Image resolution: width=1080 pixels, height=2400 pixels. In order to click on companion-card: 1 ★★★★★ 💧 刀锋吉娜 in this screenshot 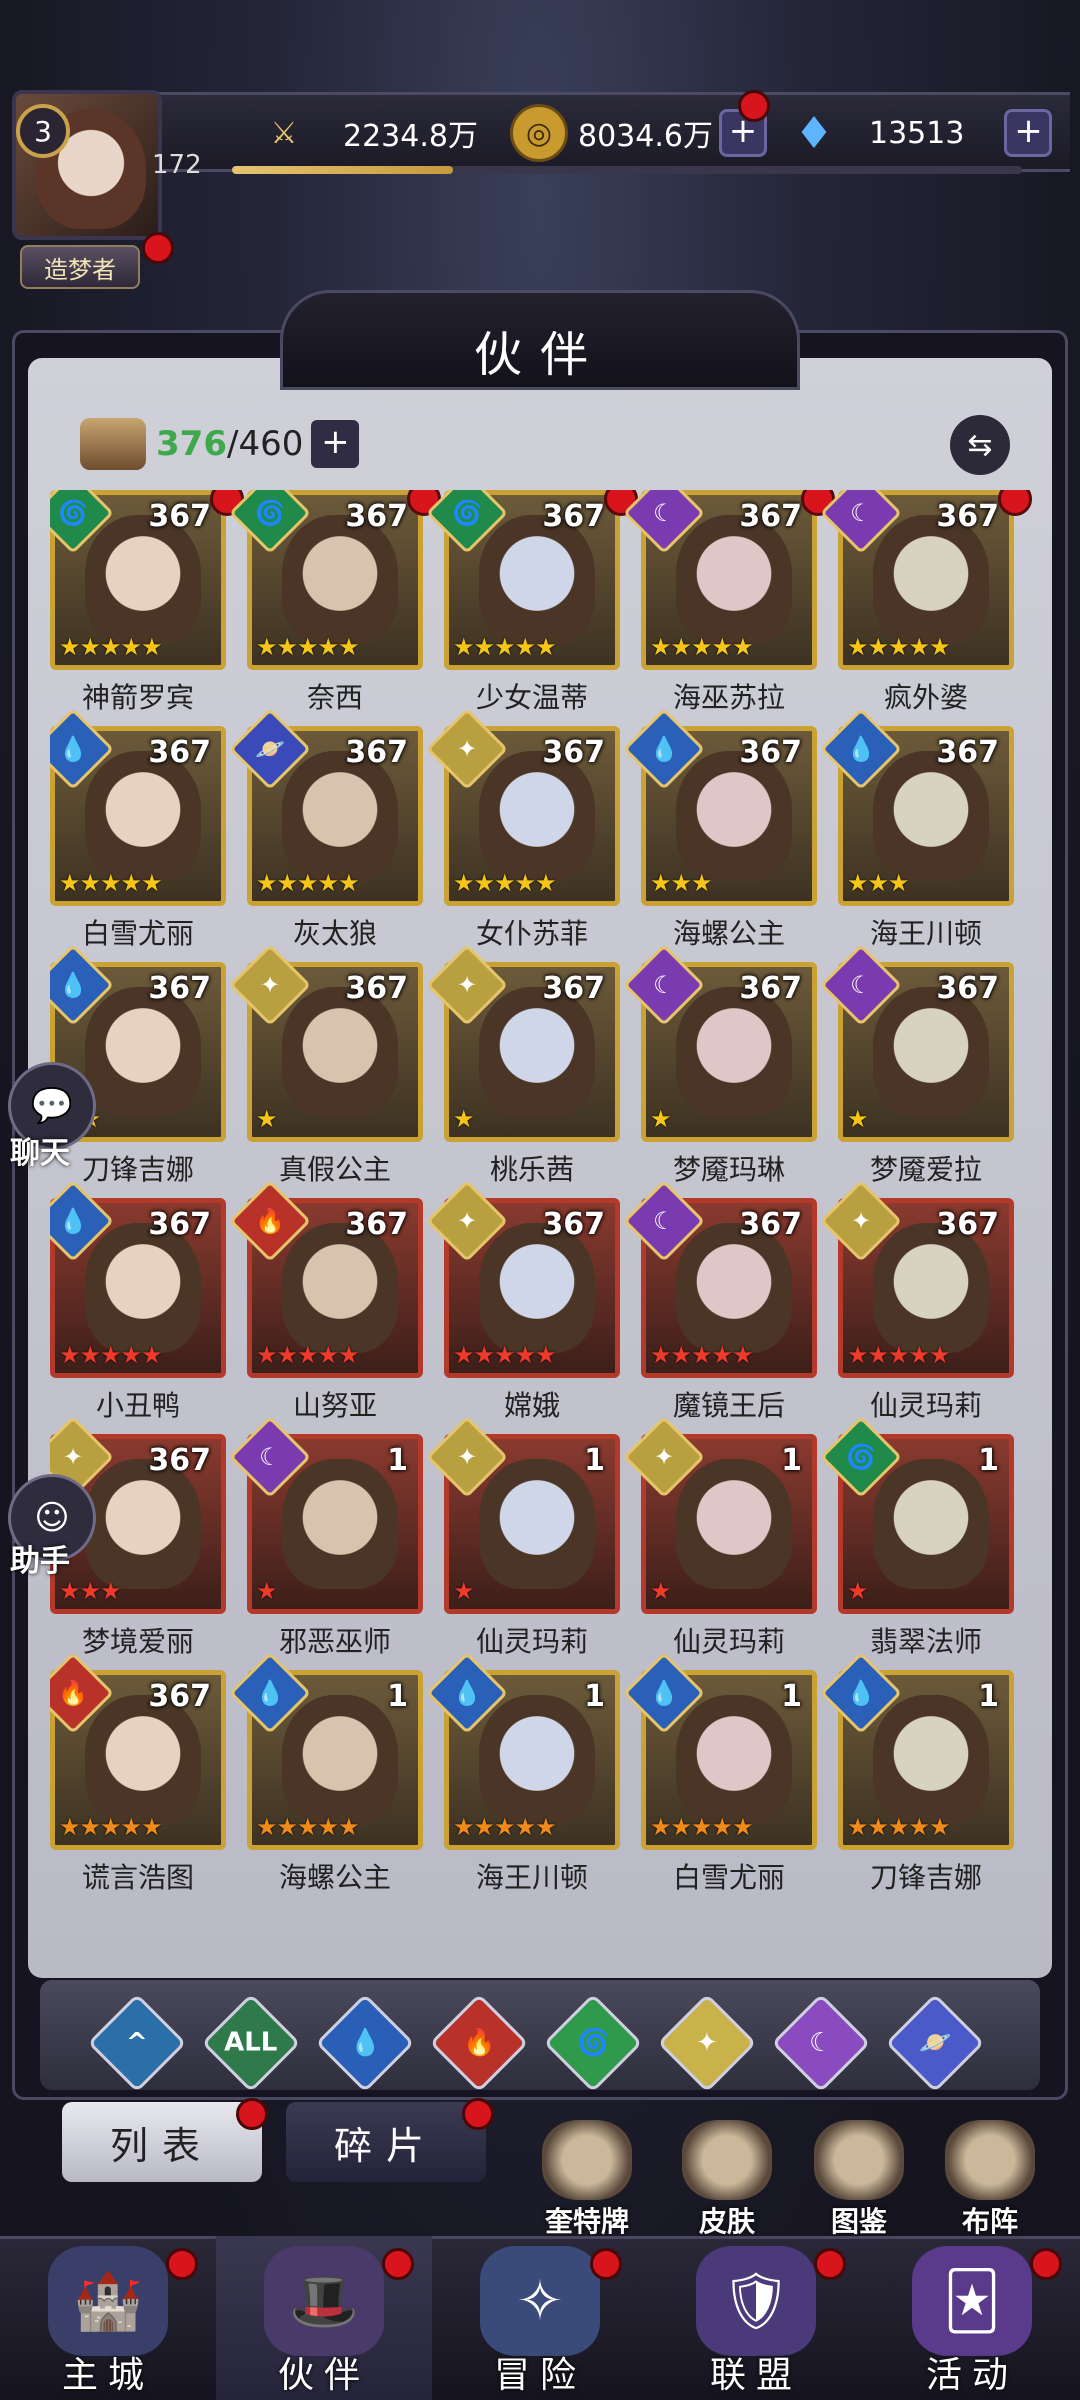, I will do `click(916, 1778)`.